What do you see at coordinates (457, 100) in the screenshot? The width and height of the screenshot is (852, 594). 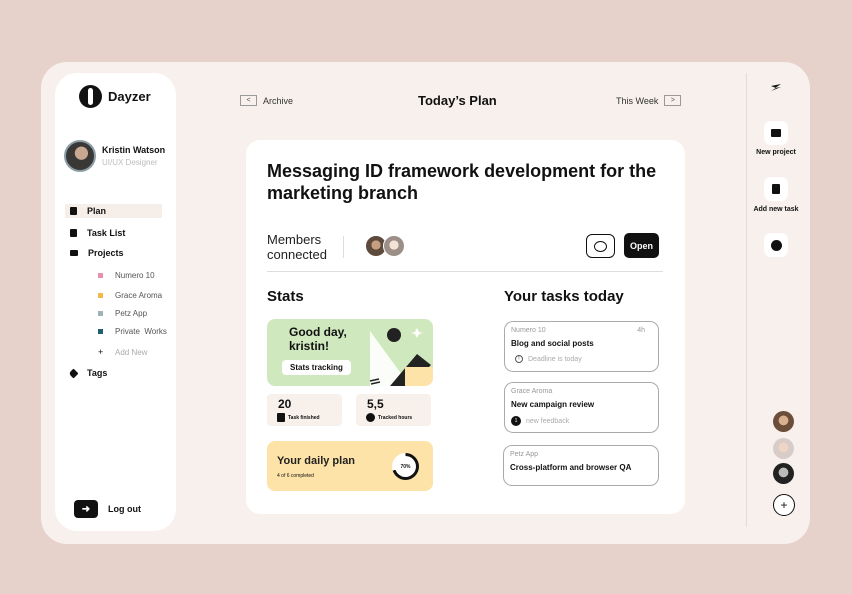 I see `page-title: Today’s Plan` at bounding box center [457, 100].